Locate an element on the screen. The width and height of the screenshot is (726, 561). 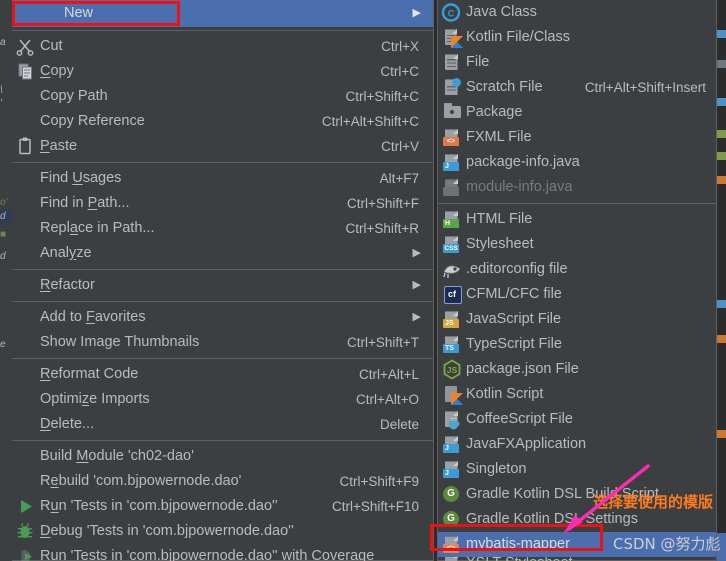
submenu-item-label: package-info.java is located at coordinates (523, 162).